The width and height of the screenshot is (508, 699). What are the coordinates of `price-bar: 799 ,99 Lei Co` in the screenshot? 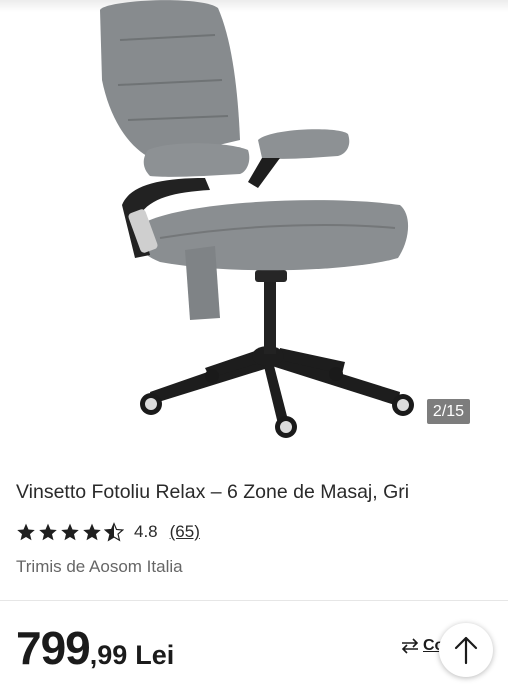 It's located at (254, 649).